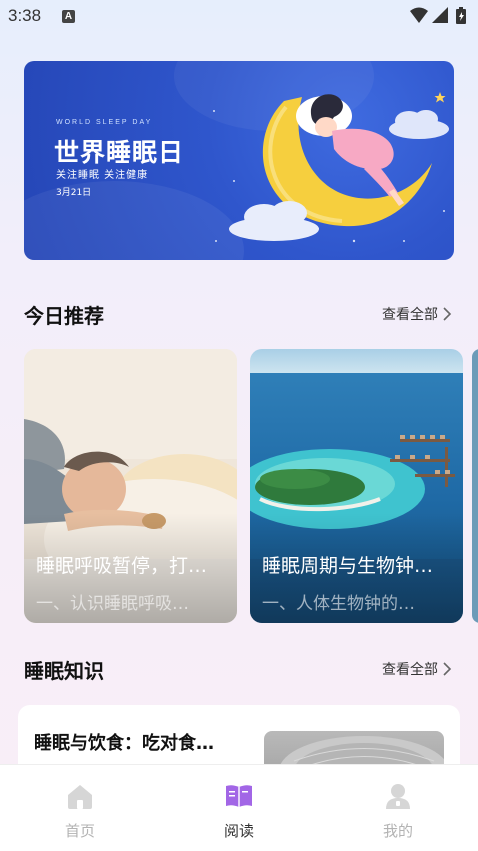 The width and height of the screenshot is (478, 851). I want to click on status-bar: 3:38 A, so click(239, 16).